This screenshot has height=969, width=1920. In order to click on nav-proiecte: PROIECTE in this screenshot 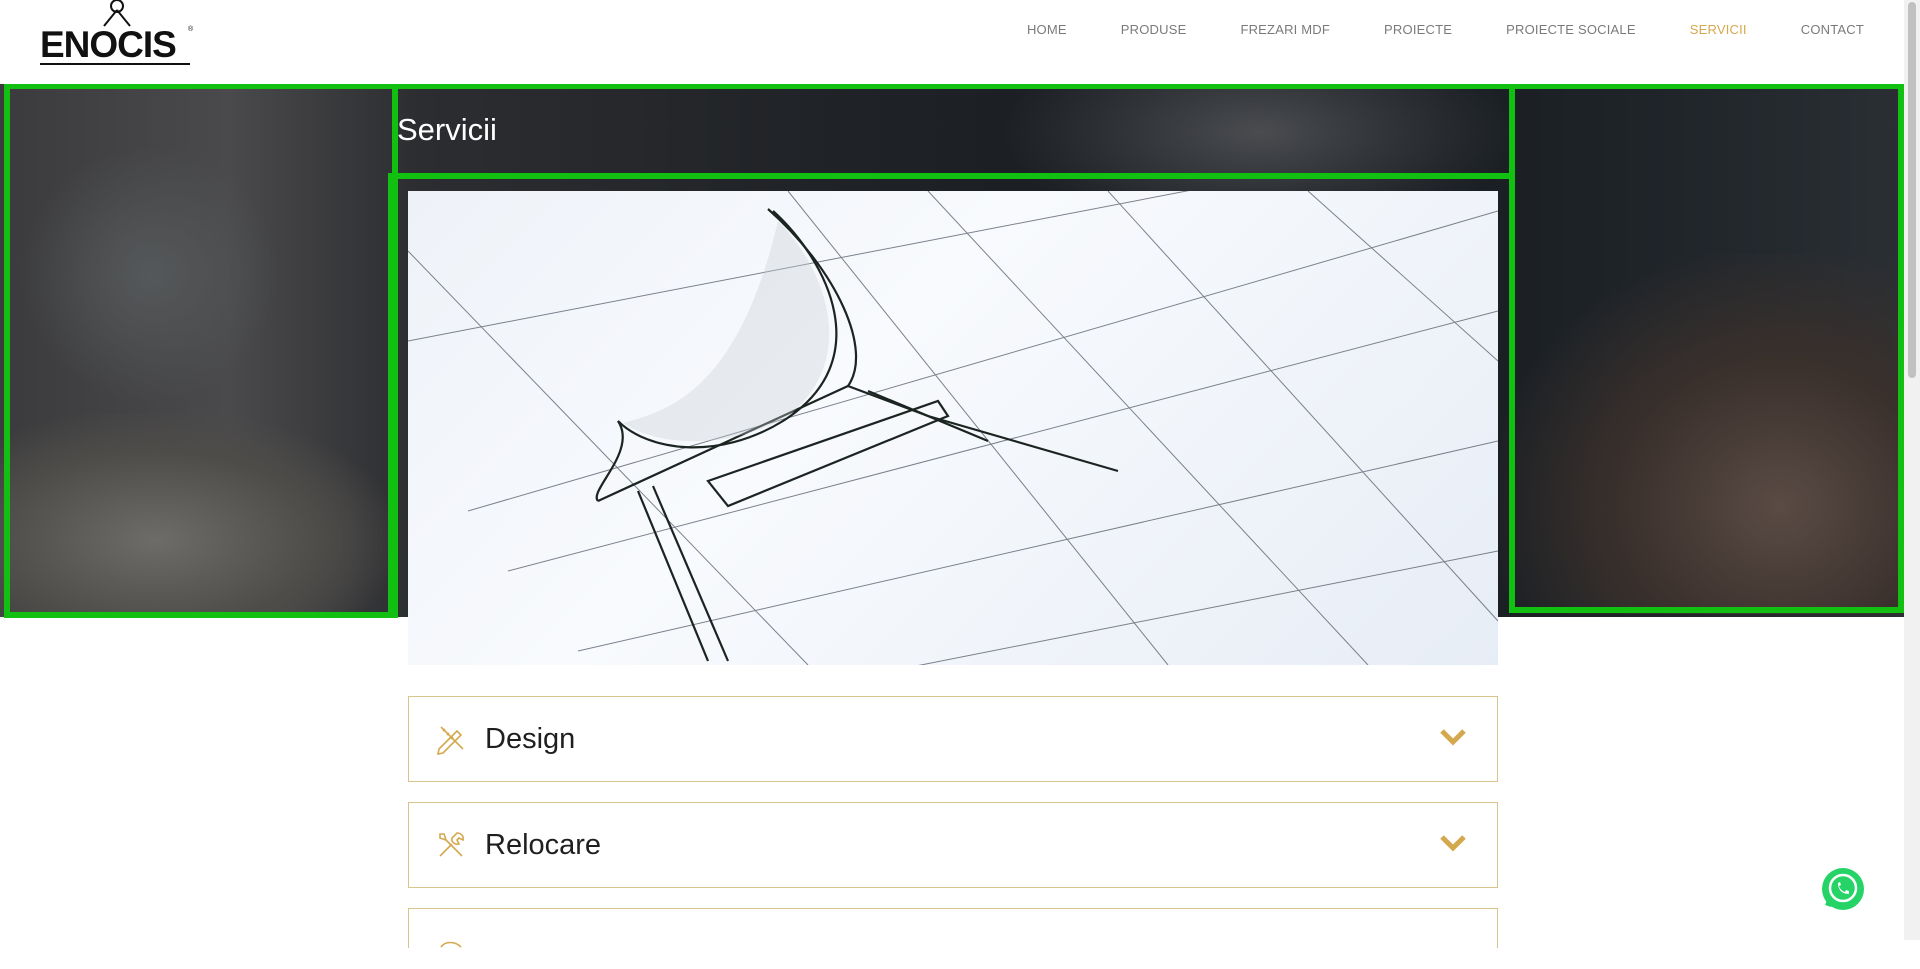, I will do `click(1418, 29)`.